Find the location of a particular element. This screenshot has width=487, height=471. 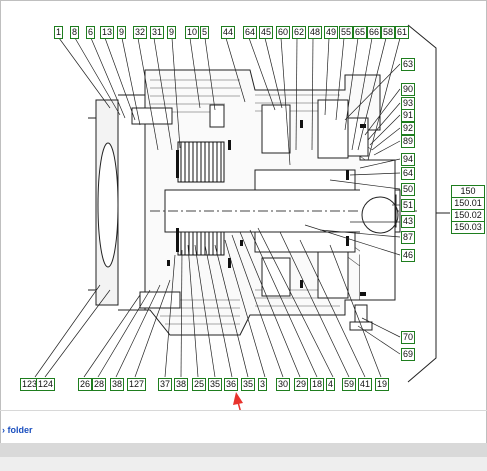

part-number-bottom-label: 29 is located at coordinates (301, 384).